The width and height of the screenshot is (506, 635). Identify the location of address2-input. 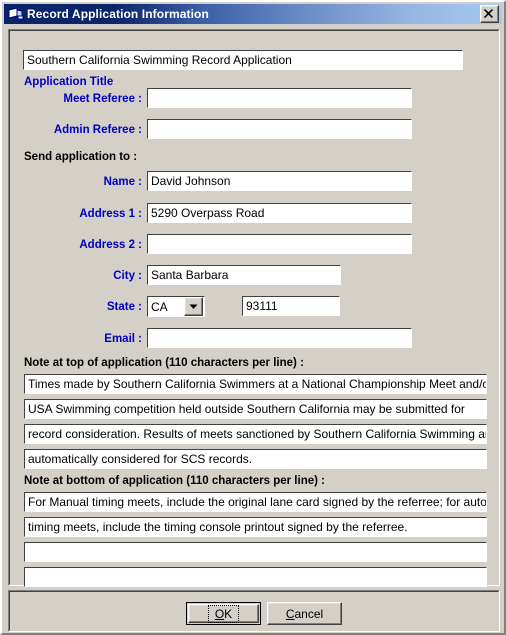
(279, 244).